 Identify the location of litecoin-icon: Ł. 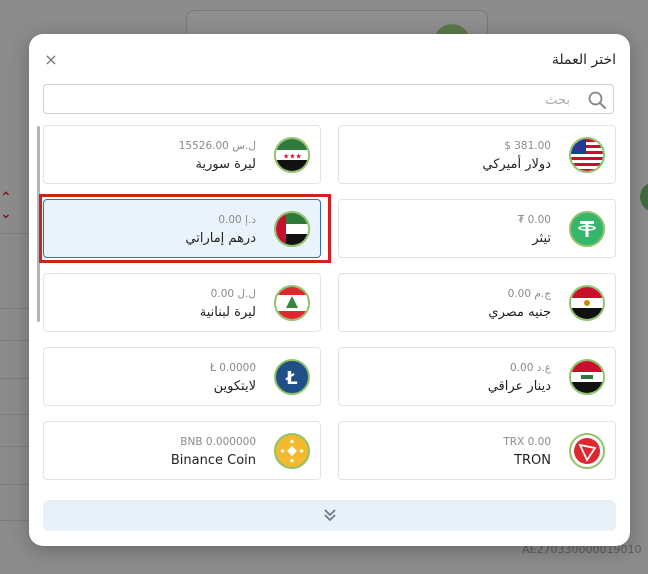
(292, 377).